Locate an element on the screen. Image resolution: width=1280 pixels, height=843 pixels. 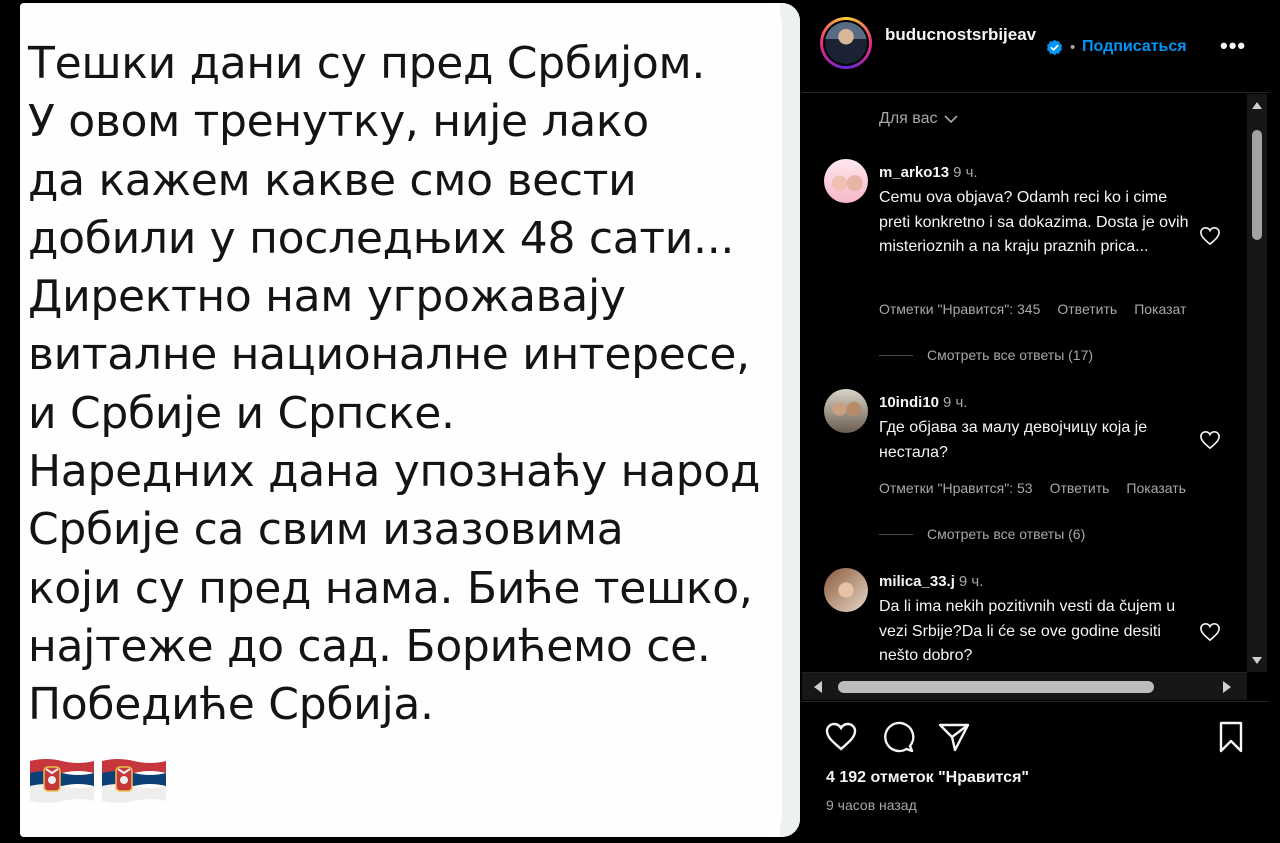
translate-button: Показат is located at coordinates (1160, 309).